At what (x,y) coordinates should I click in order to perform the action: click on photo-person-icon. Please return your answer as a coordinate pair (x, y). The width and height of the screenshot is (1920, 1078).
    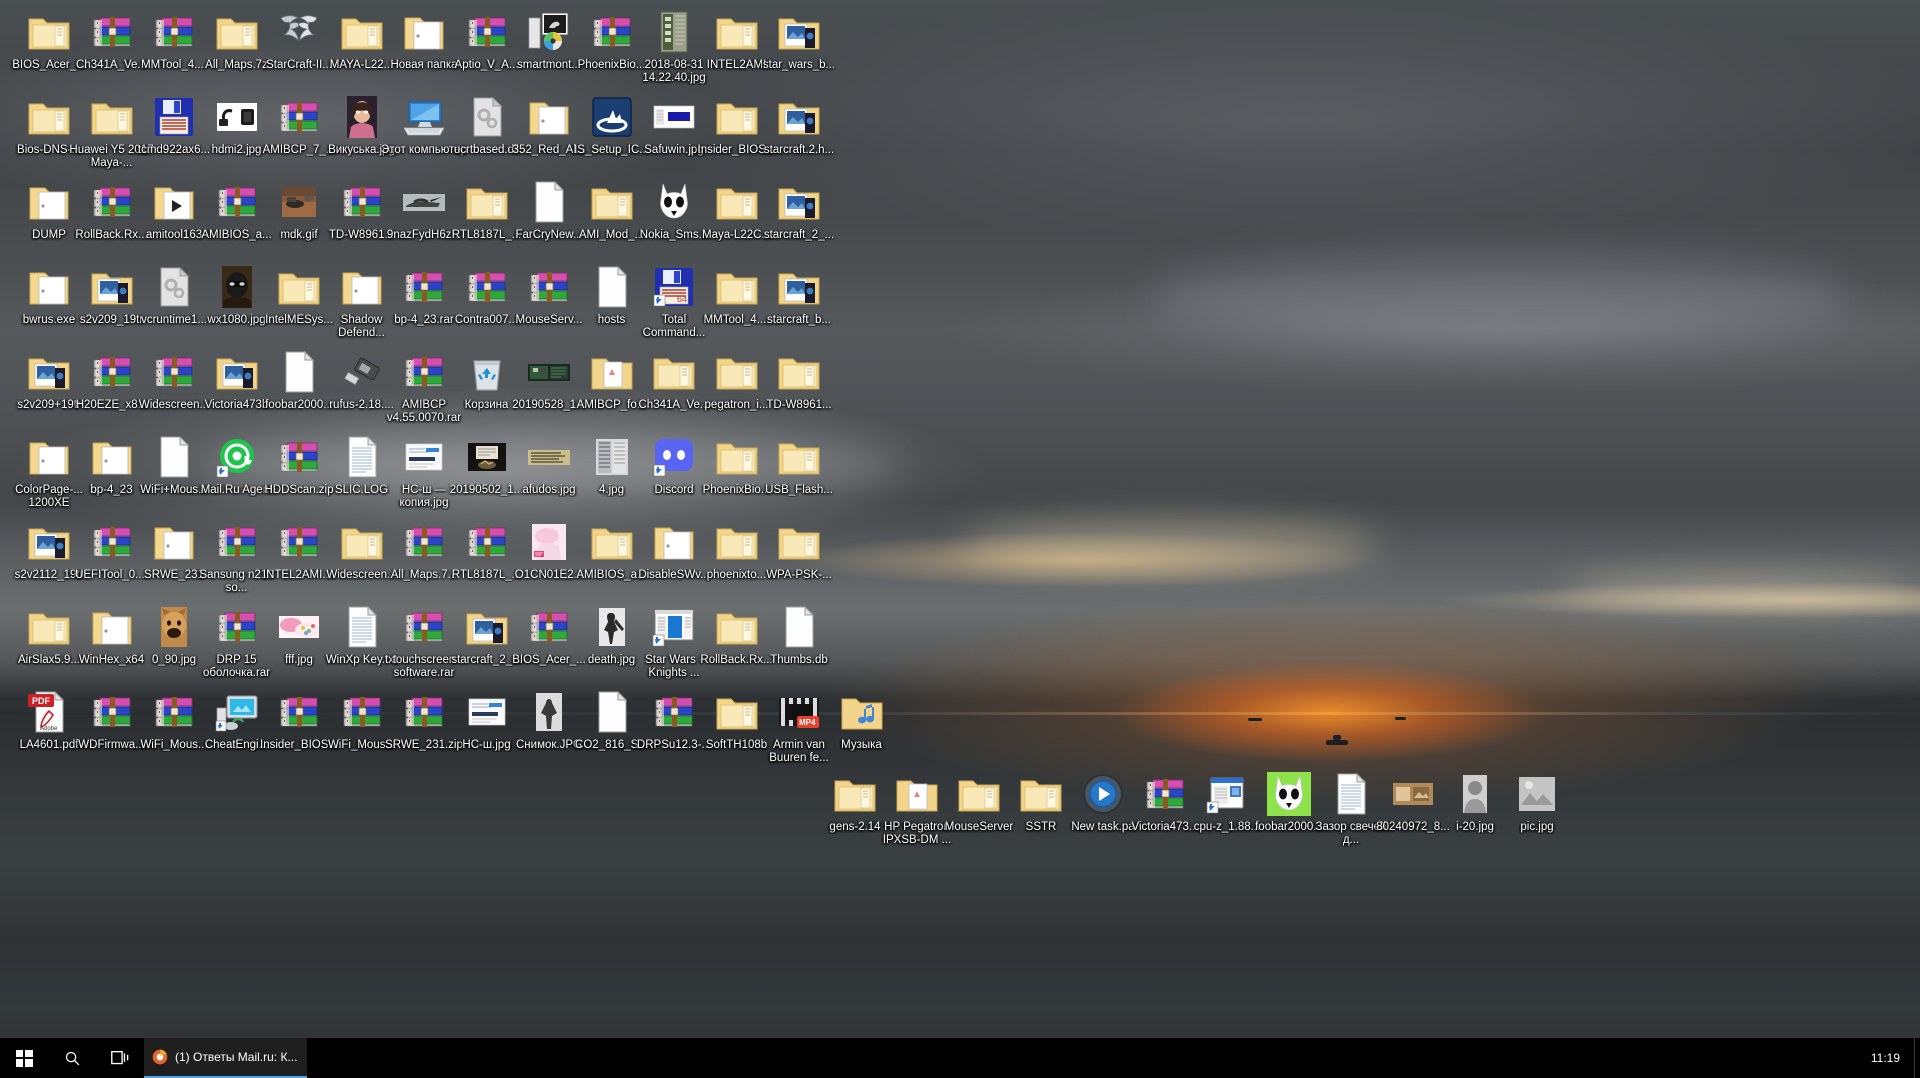
    Looking at the image, I should click on (1475, 794).